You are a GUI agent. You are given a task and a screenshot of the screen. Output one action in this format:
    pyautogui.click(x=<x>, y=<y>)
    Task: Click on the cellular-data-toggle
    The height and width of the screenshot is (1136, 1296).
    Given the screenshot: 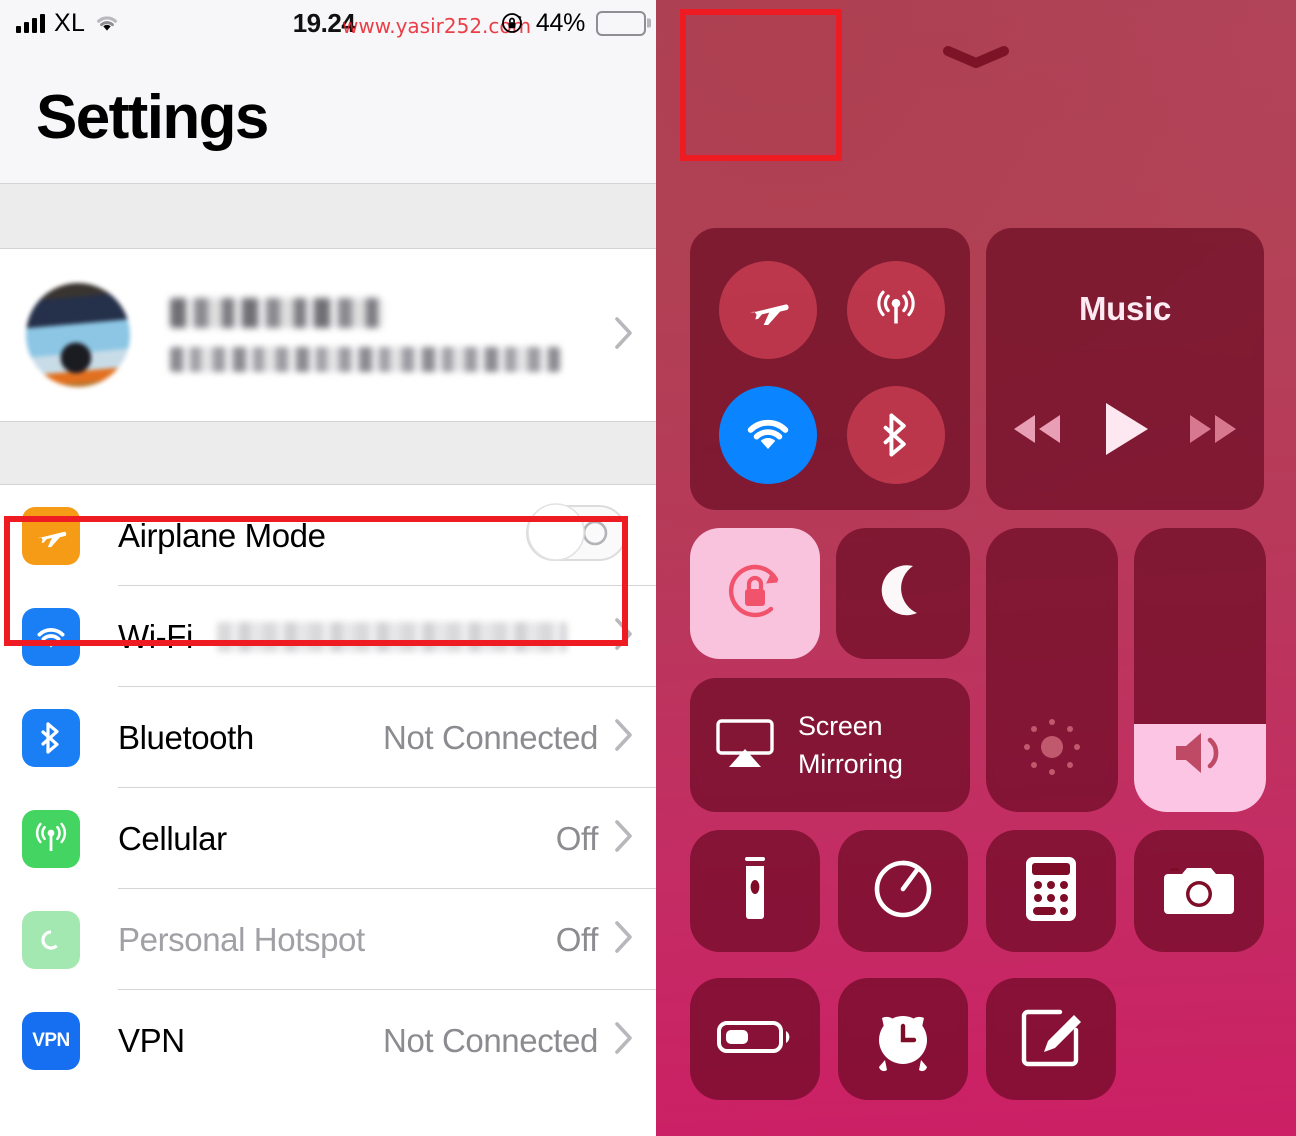 What is the action you would take?
    pyautogui.click(x=896, y=310)
    